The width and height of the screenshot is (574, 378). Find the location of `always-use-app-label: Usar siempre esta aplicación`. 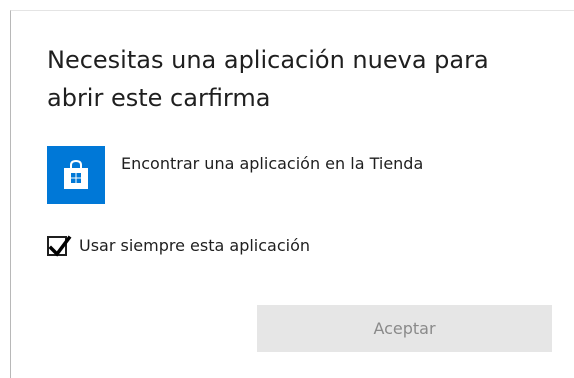

always-use-app-label: Usar siempre esta aplicación is located at coordinates (195, 245).